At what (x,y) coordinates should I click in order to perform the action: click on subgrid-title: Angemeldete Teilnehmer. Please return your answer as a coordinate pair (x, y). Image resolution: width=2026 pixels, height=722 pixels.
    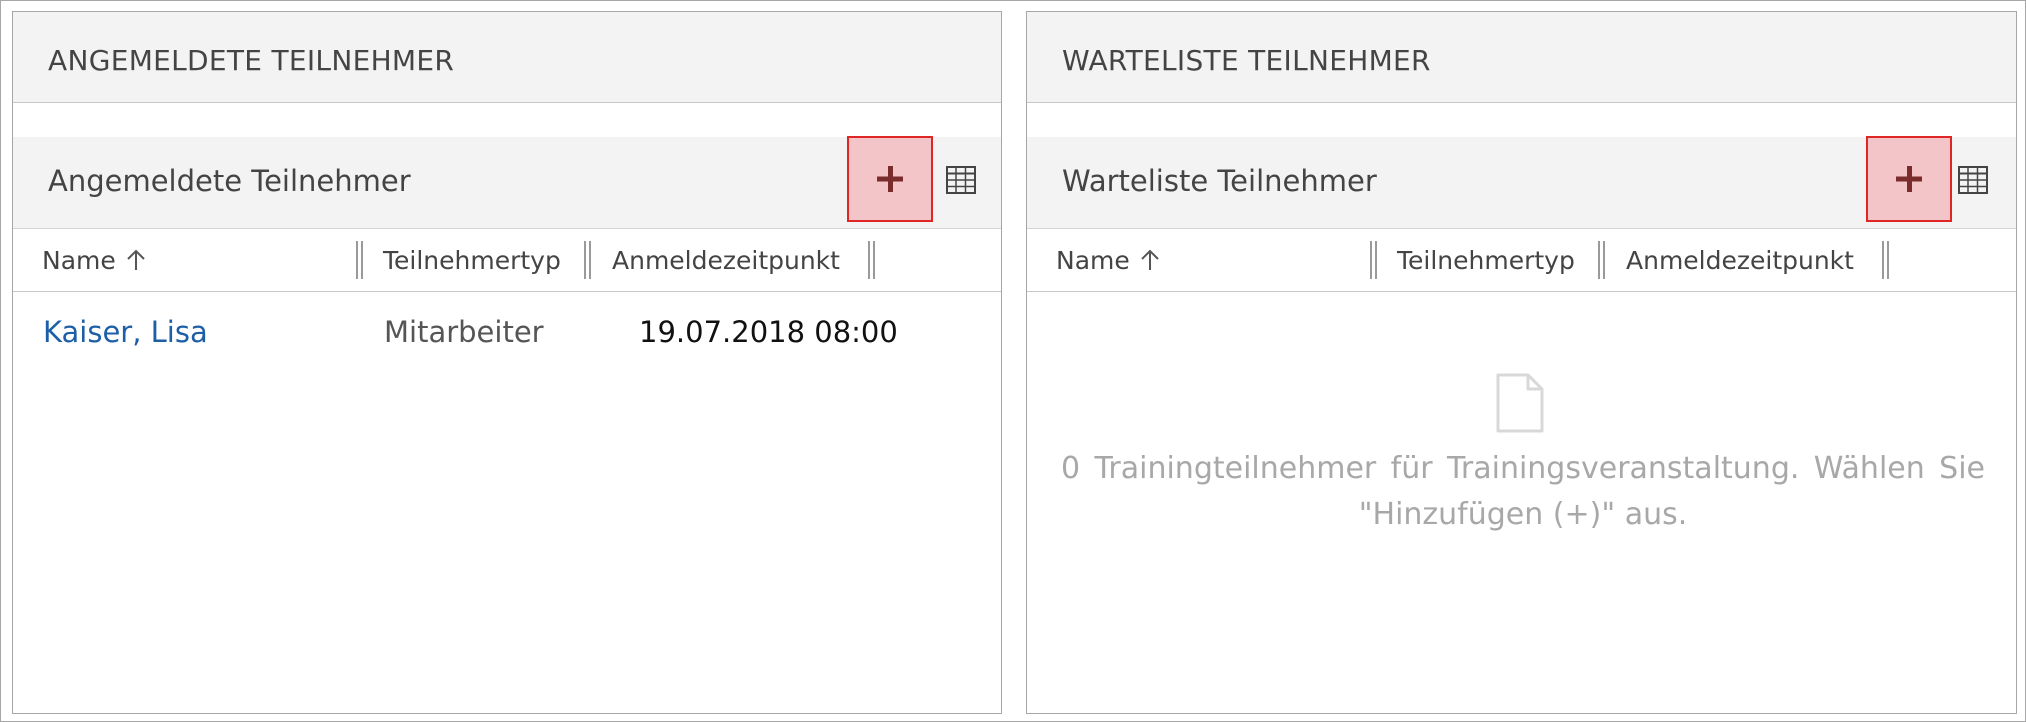
    Looking at the image, I should click on (229, 181).